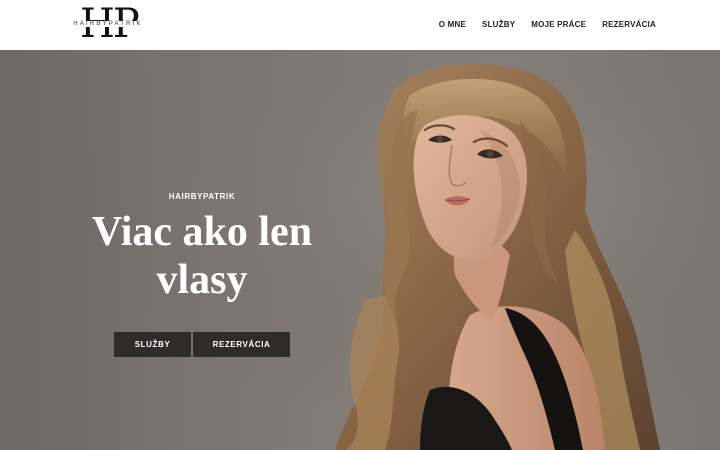 Image resolution: width=720 pixels, height=450 pixels. I want to click on main-nav: O MNE SLUŽBY MOJE PRÁCE REZERVÁCIA, so click(547, 25).